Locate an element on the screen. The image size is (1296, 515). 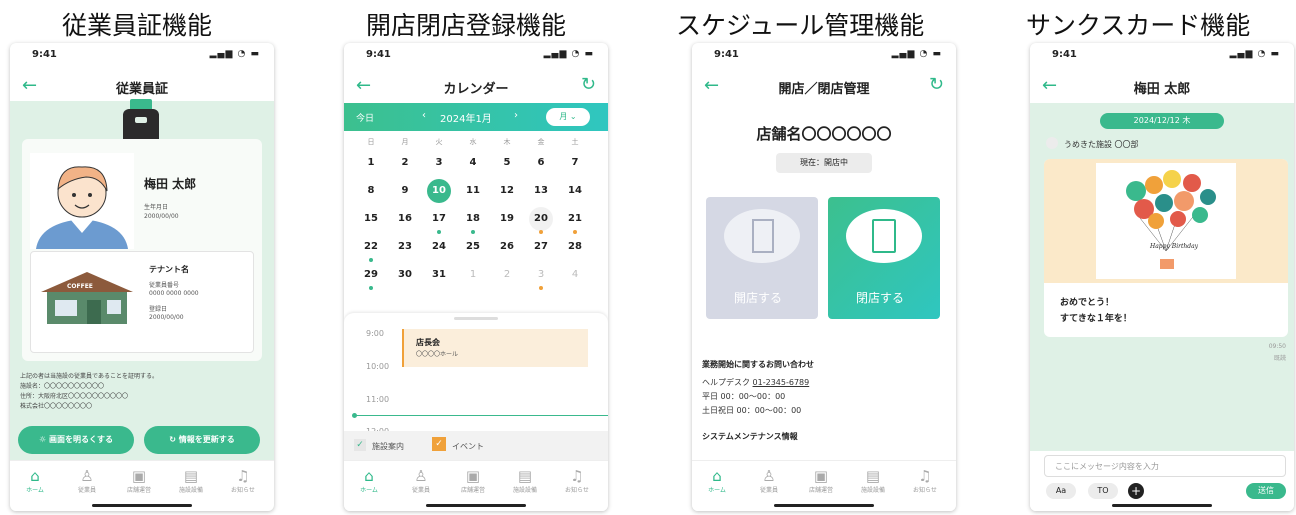
calendar-day: 12 is located at coordinates (507, 191).